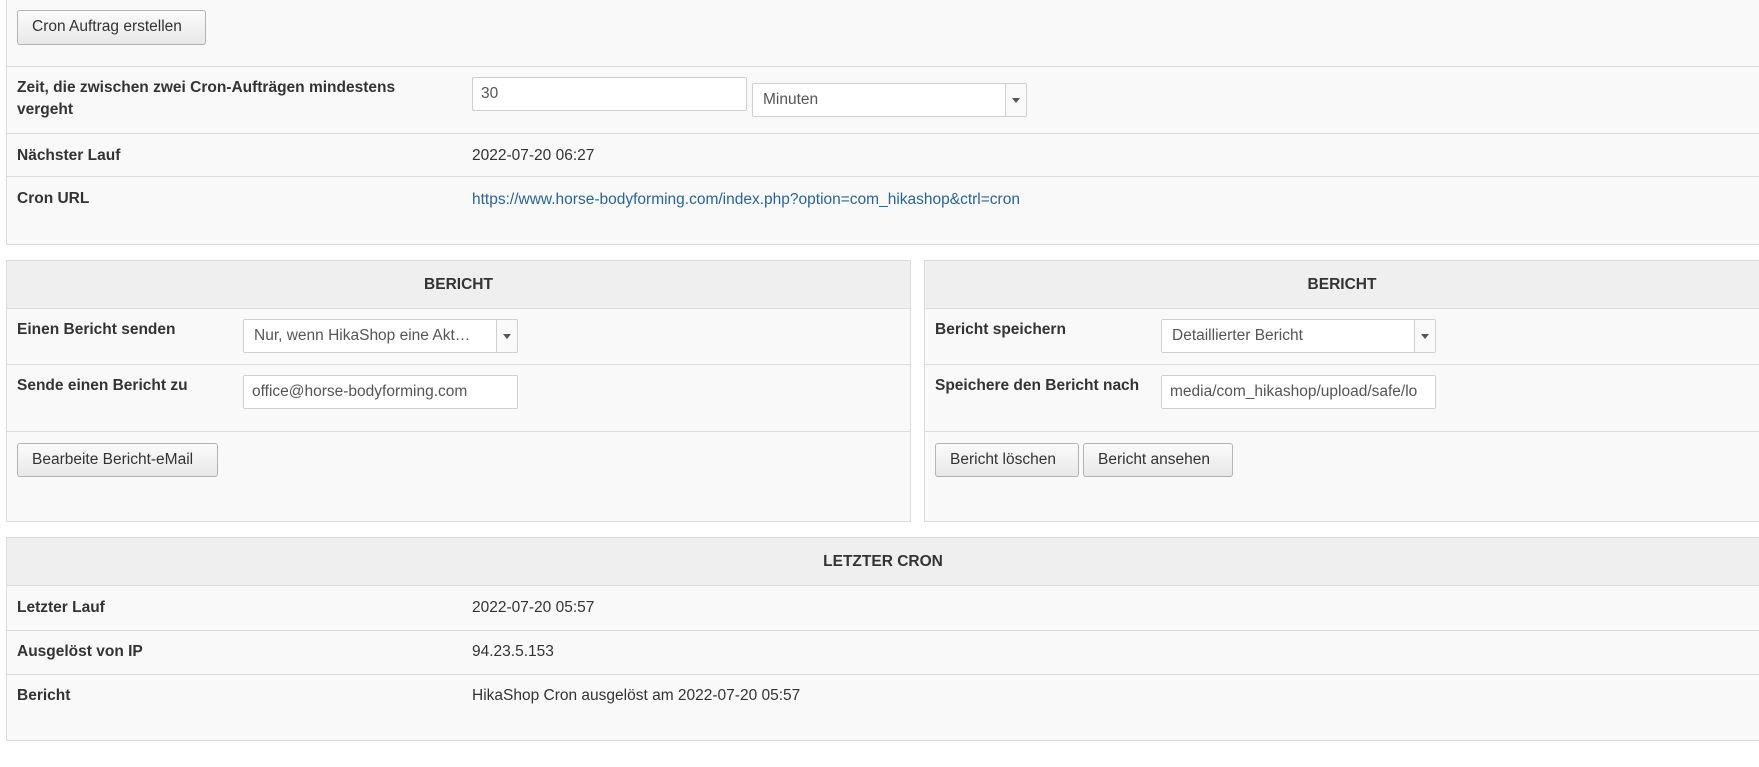 The width and height of the screenshot is (1759, 767). What do you see at coordinates (889, 100) in the screenshot?
I see `interval-unit-select: Minuten` at bounding box center [889, 100].